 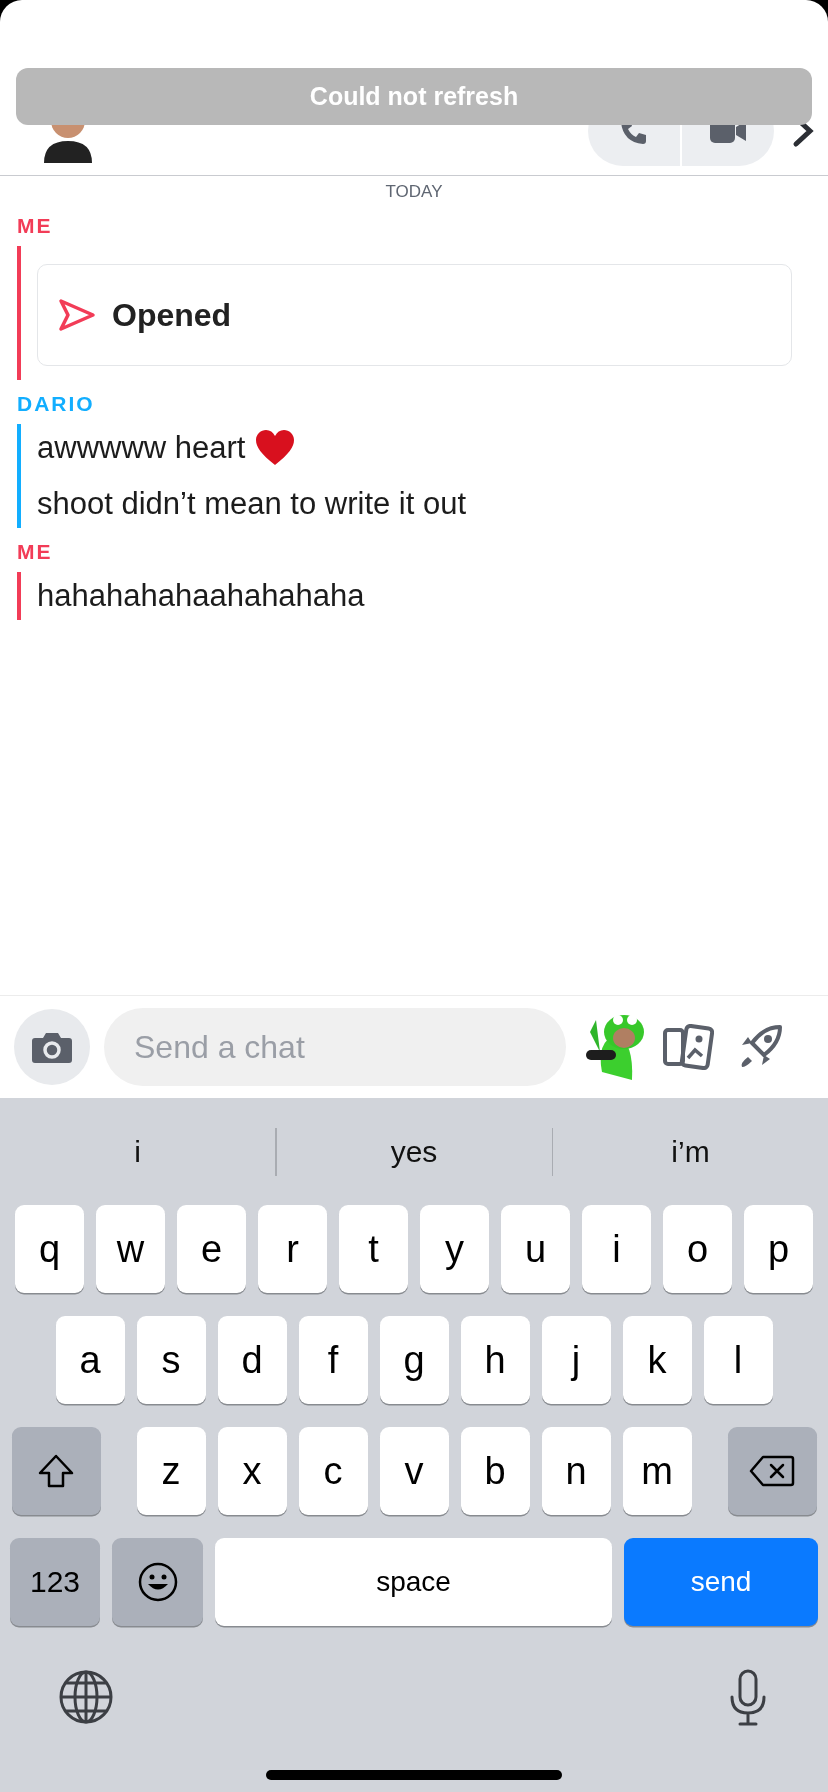 What do you see at coordinates (172, 315) in the screenshot?
I see `snap-status: Opened` at bounding box center [172, 315].